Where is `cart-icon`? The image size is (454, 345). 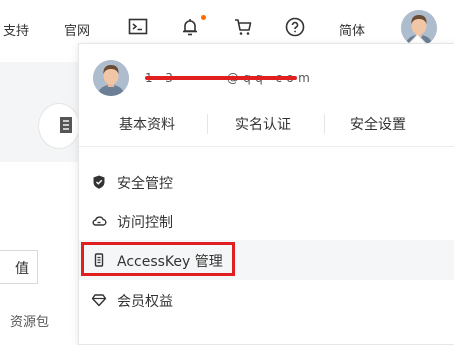
cart-icon is located at coordinates (243, 27).